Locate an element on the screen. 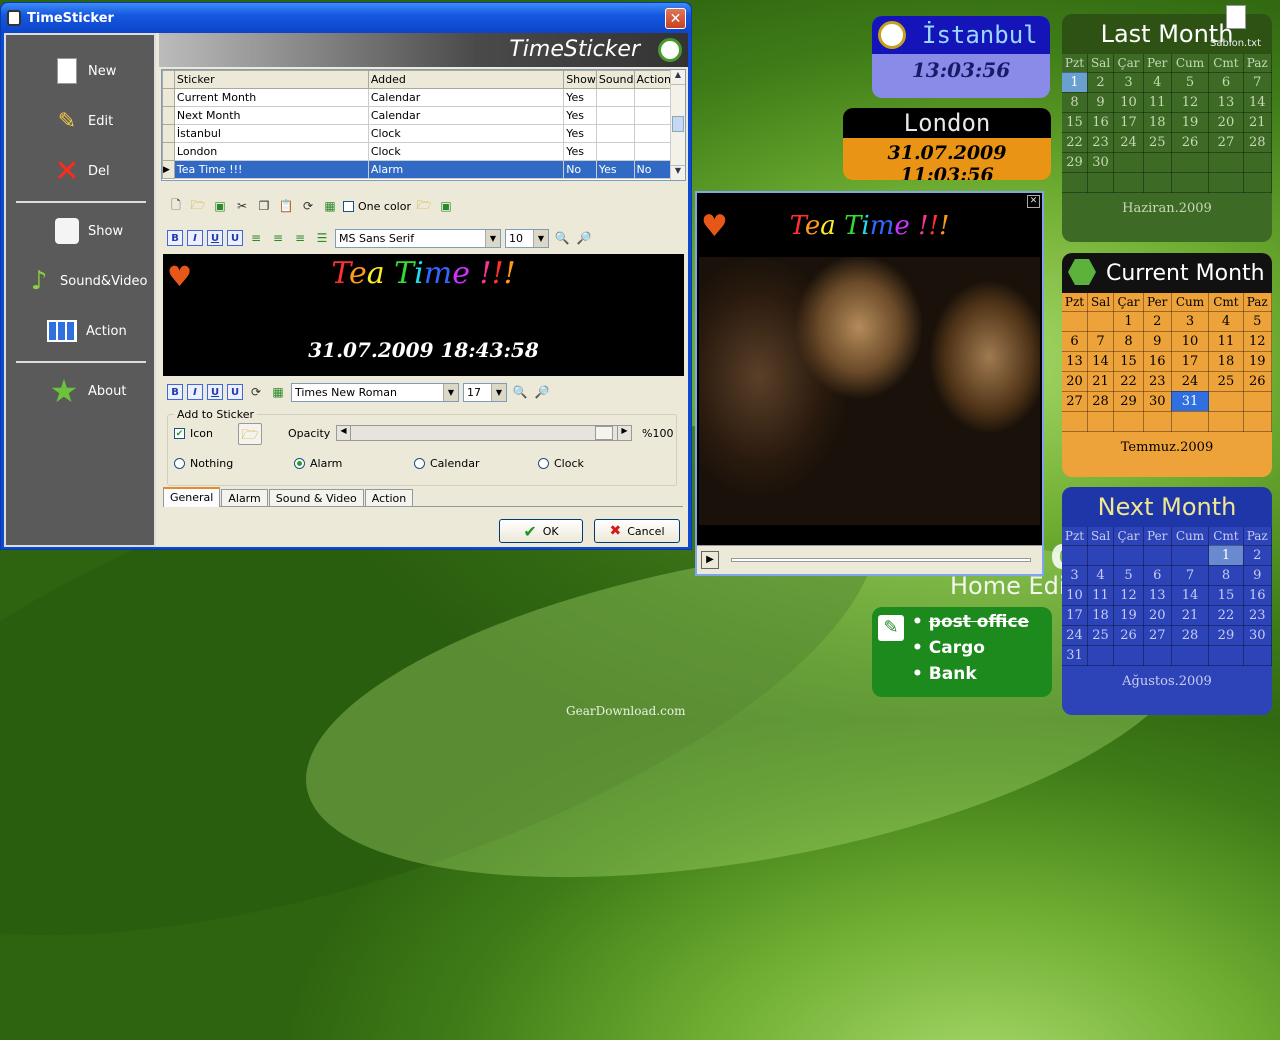  table-cell: İstanbul is located at coordinates (271, 133).